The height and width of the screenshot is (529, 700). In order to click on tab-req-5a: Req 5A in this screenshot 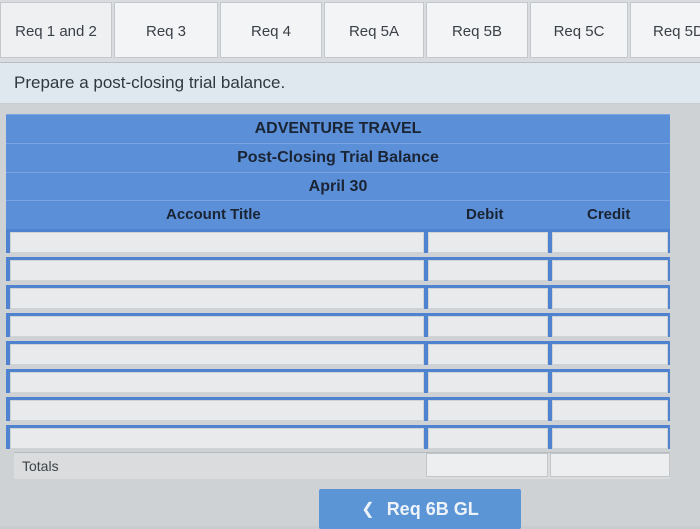, I will do `click(374, 30)`.